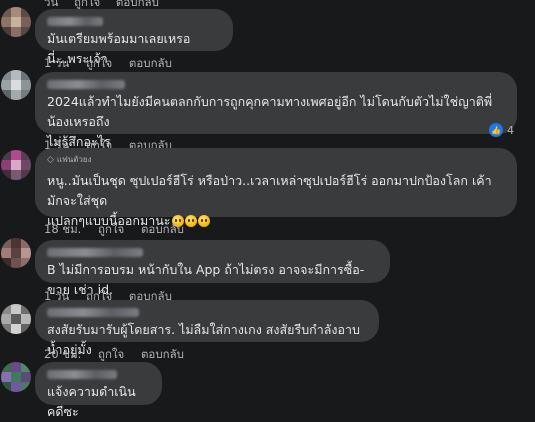  I want to click on emoji-icon, so click(203, 221).